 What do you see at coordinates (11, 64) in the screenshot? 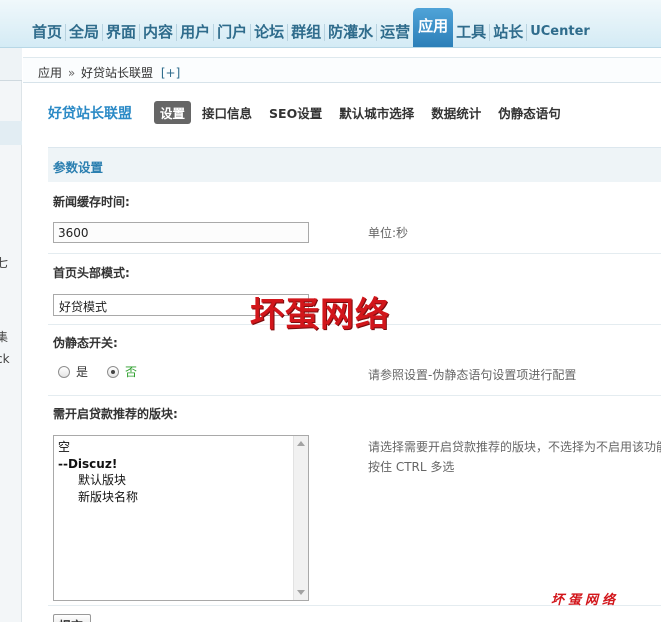
I see `sidebar-header` at bounding box center [11, 64].